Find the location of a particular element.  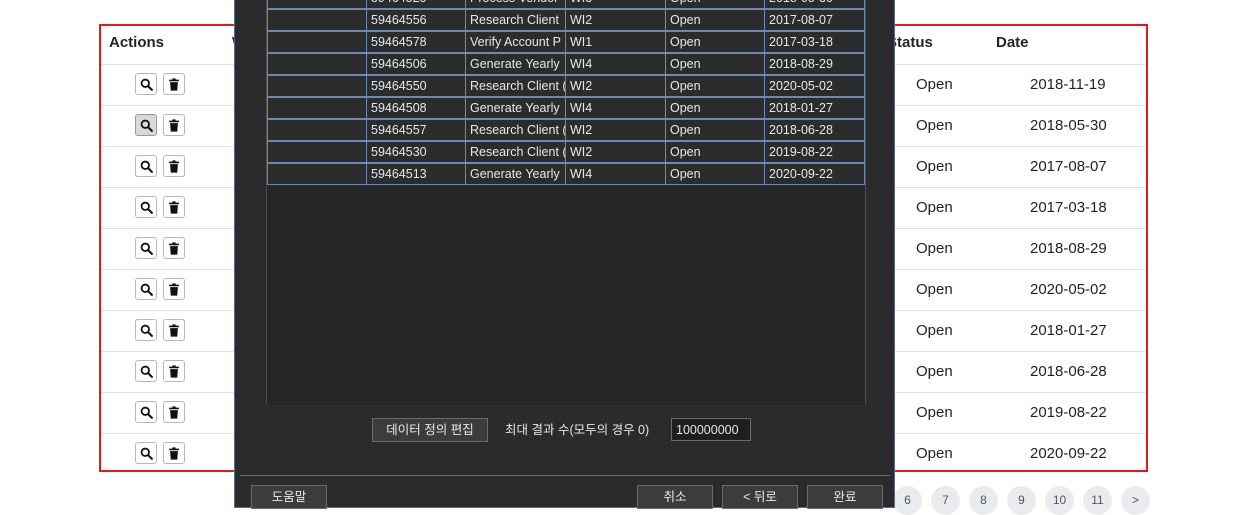

grid-row: 59464508 Generate Yearly WI4 Open 2018-01-27 is located at coordinates (566, 108).